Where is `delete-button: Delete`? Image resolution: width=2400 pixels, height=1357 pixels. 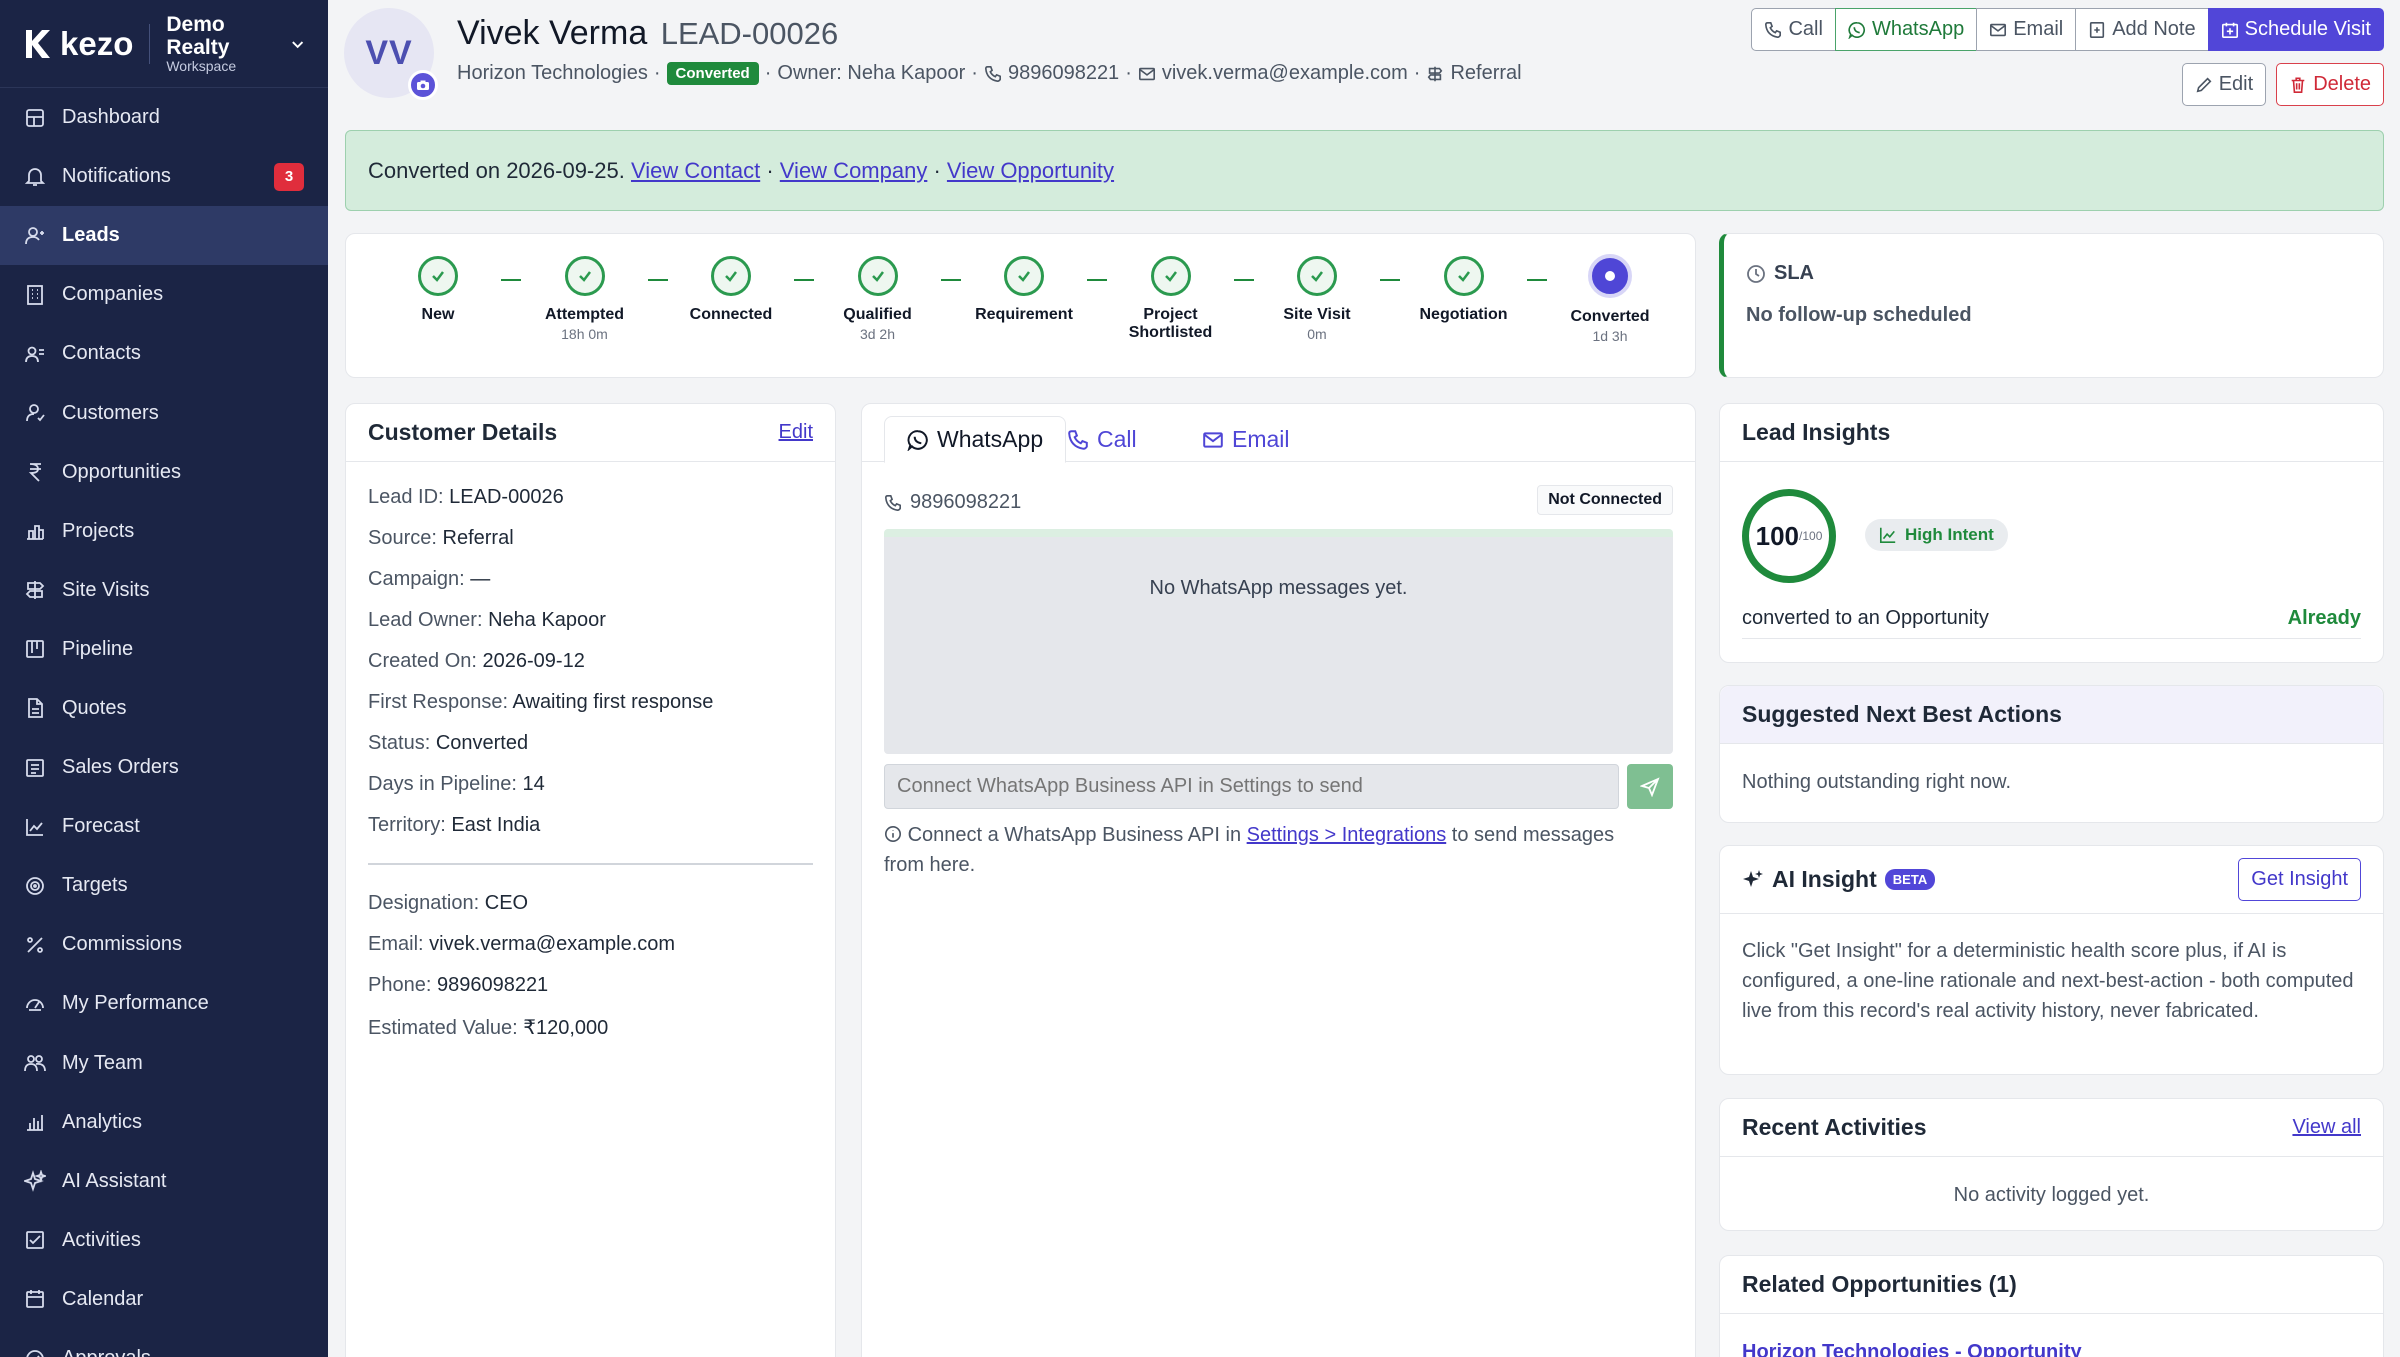 delete-button: Delete is located at coordinates (2330, 84).